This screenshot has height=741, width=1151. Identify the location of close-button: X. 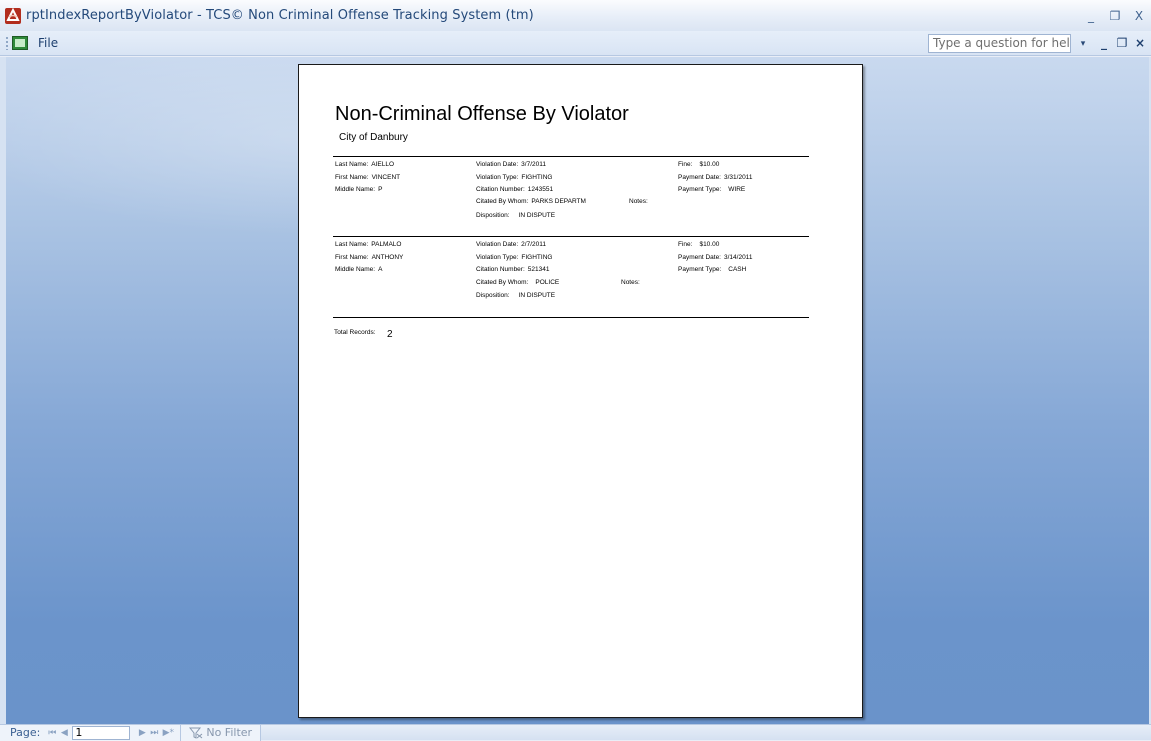
(1139, 16).